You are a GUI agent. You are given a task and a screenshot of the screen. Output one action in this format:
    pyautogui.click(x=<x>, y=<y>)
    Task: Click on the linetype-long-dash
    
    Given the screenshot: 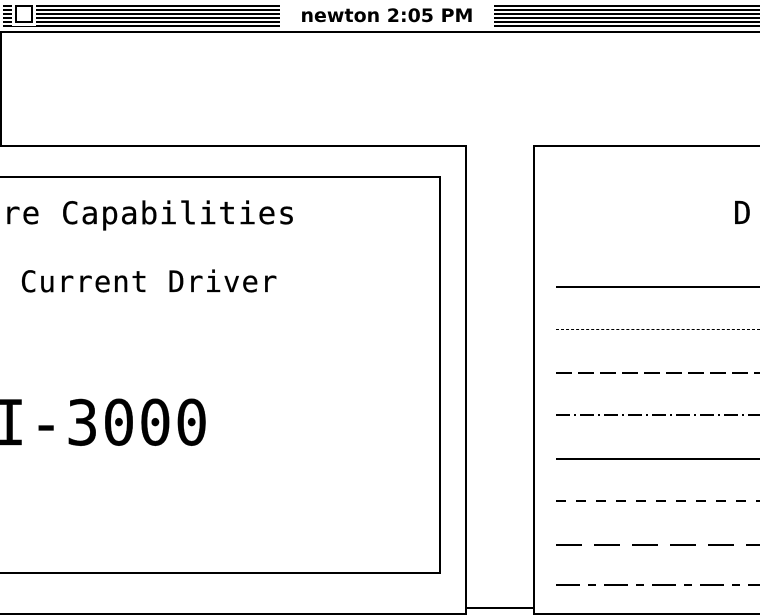 What is the action you would take?
    pyautogui.click(x=658, y=545)
    